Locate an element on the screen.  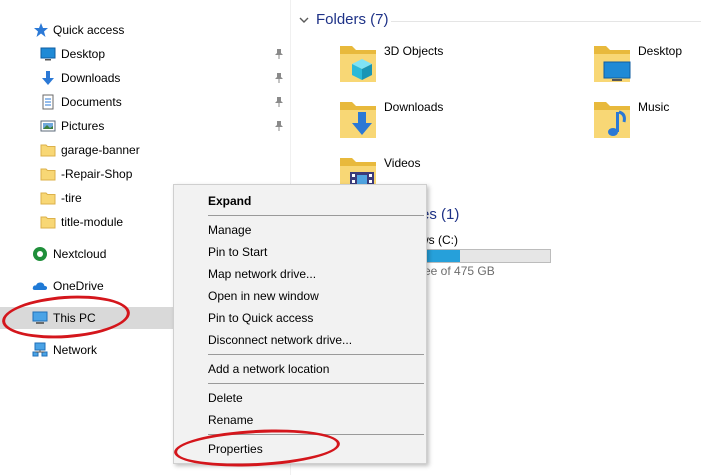
nav-label: Desktop is located at coordinates (83, 54).